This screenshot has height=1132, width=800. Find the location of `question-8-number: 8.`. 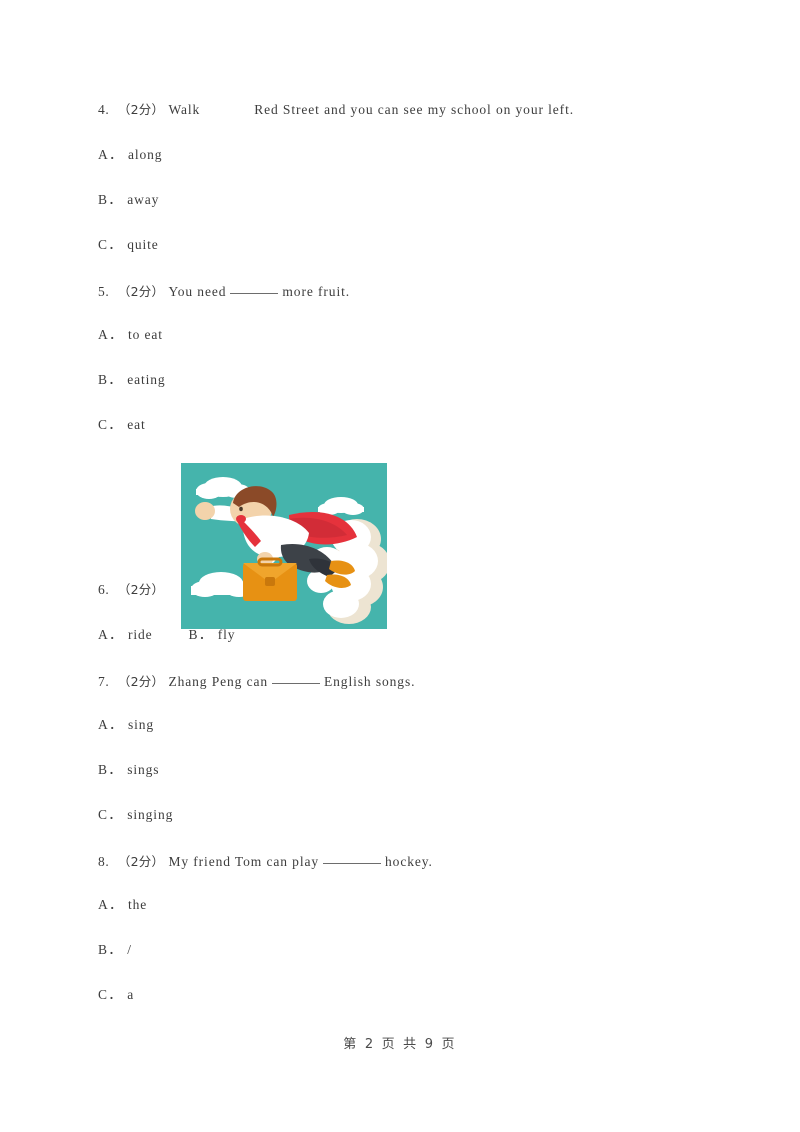

question-8-number: 8. is located at coordinates (104, 861).